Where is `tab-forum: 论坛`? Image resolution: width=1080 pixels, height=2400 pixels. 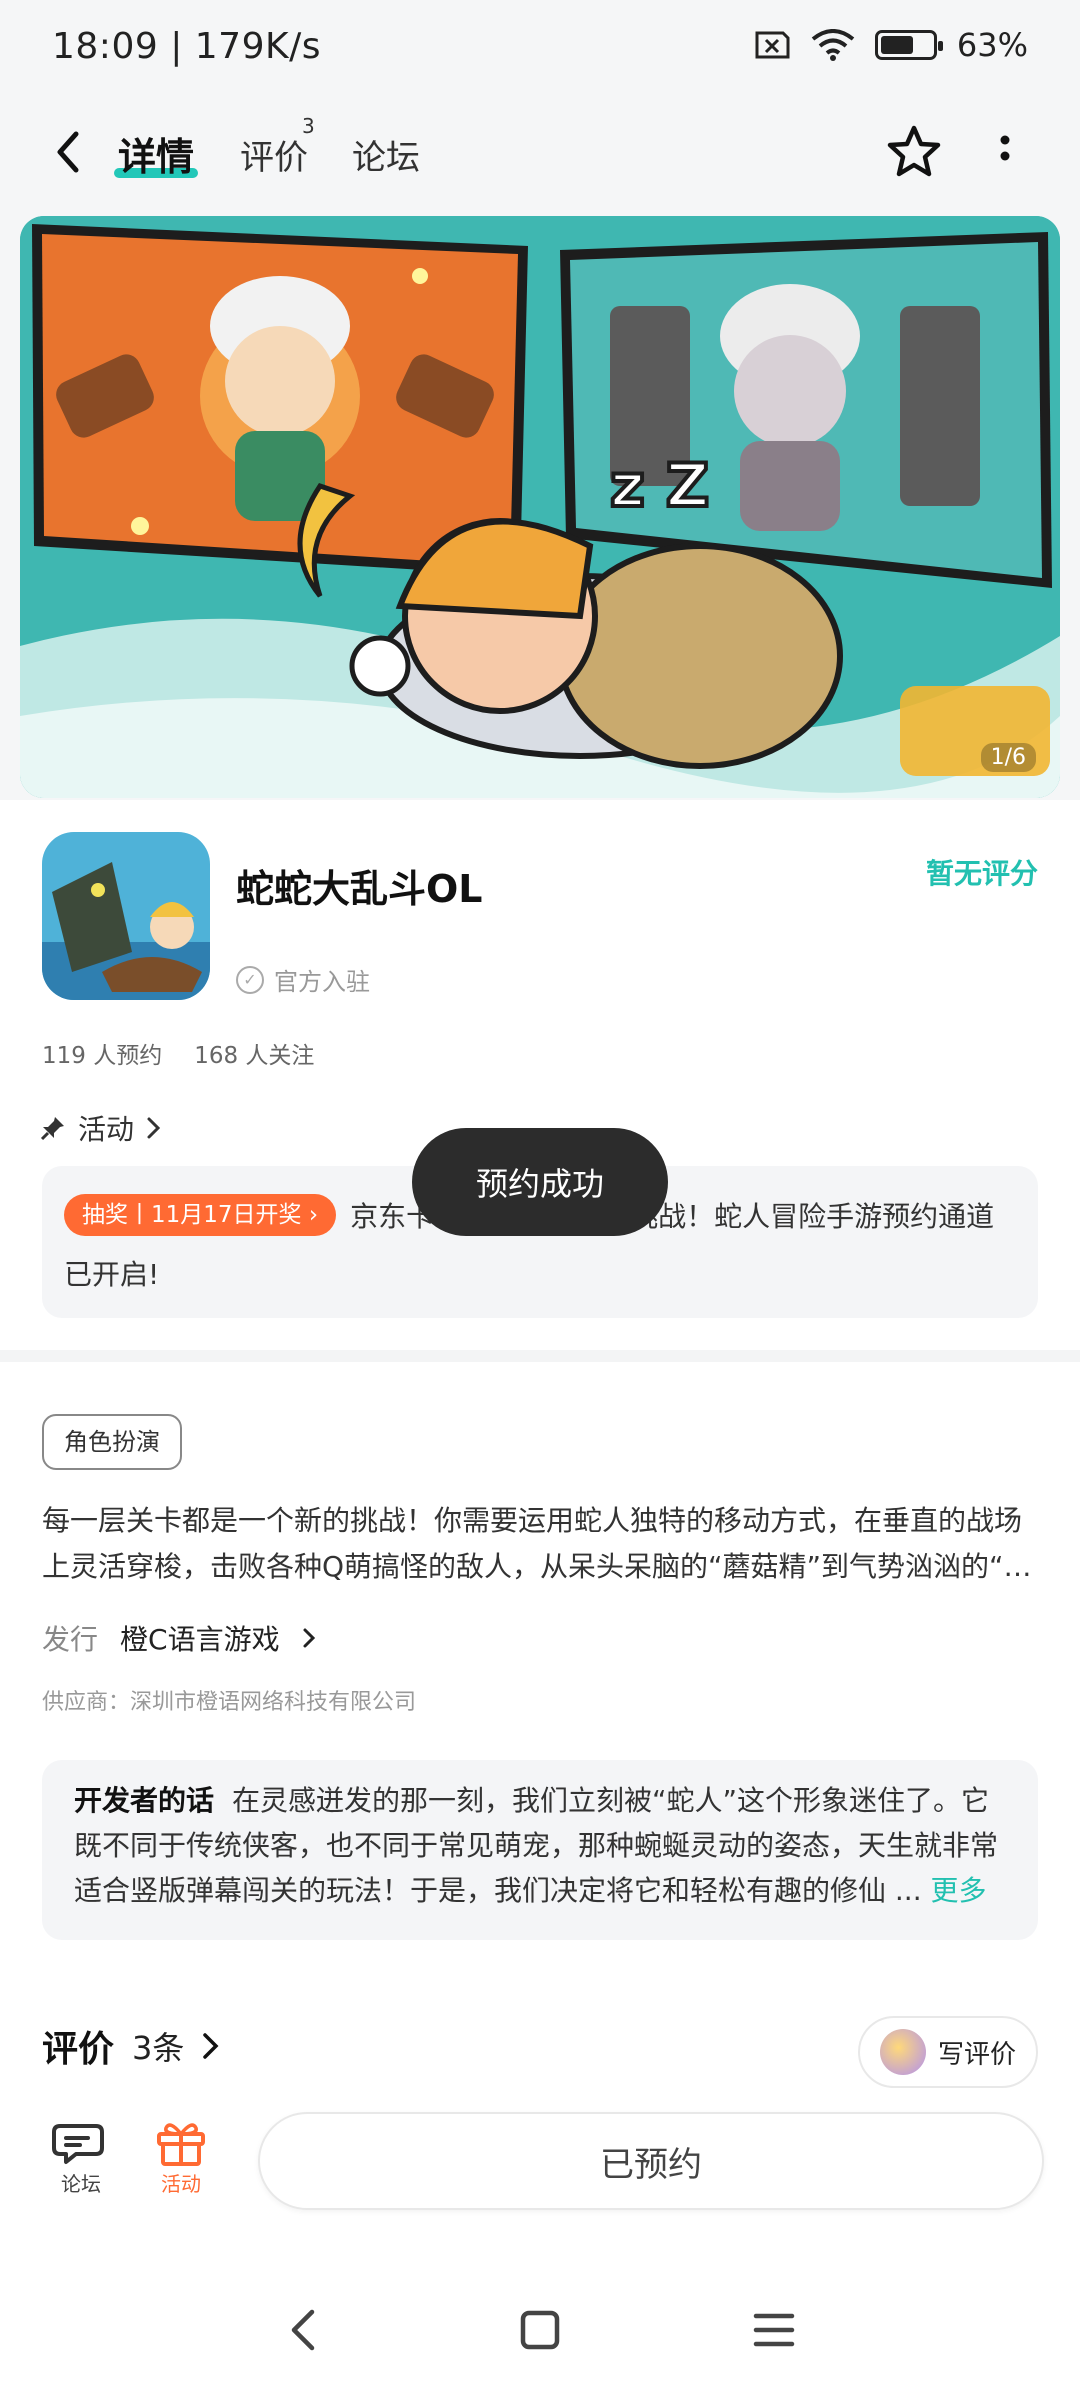
tab-forum: 论坛 is located at coordinates (386, 154).